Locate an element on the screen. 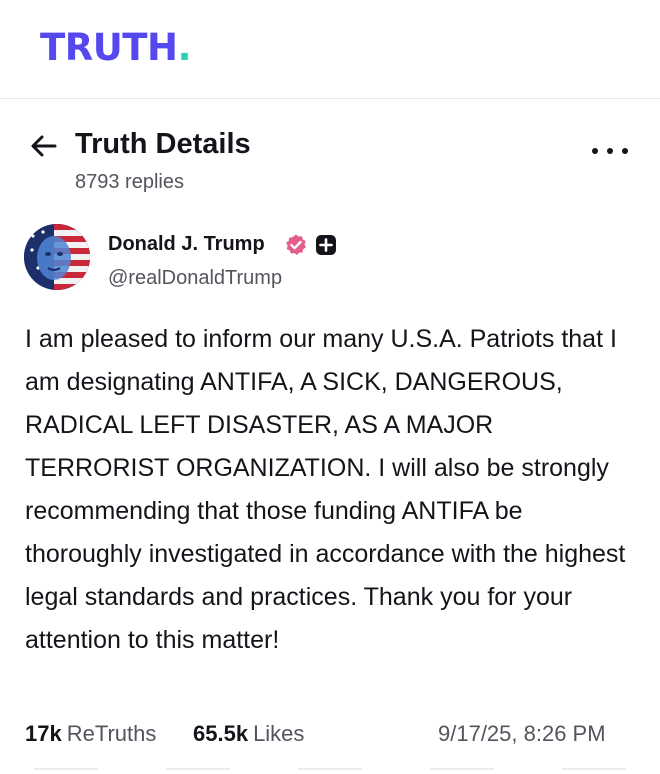 This screenshot has height=774, width=660. post-timestamp: 9/17/25, 8:26 PM is located at coordinates (522, 733).